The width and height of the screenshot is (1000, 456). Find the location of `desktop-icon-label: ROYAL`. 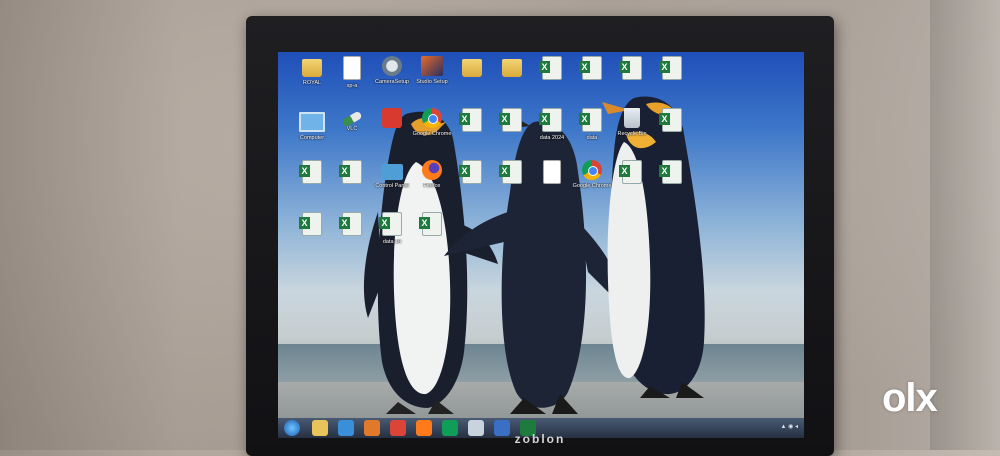

desktop-icon-label: ROYAL is located at coordinates (312, 83).